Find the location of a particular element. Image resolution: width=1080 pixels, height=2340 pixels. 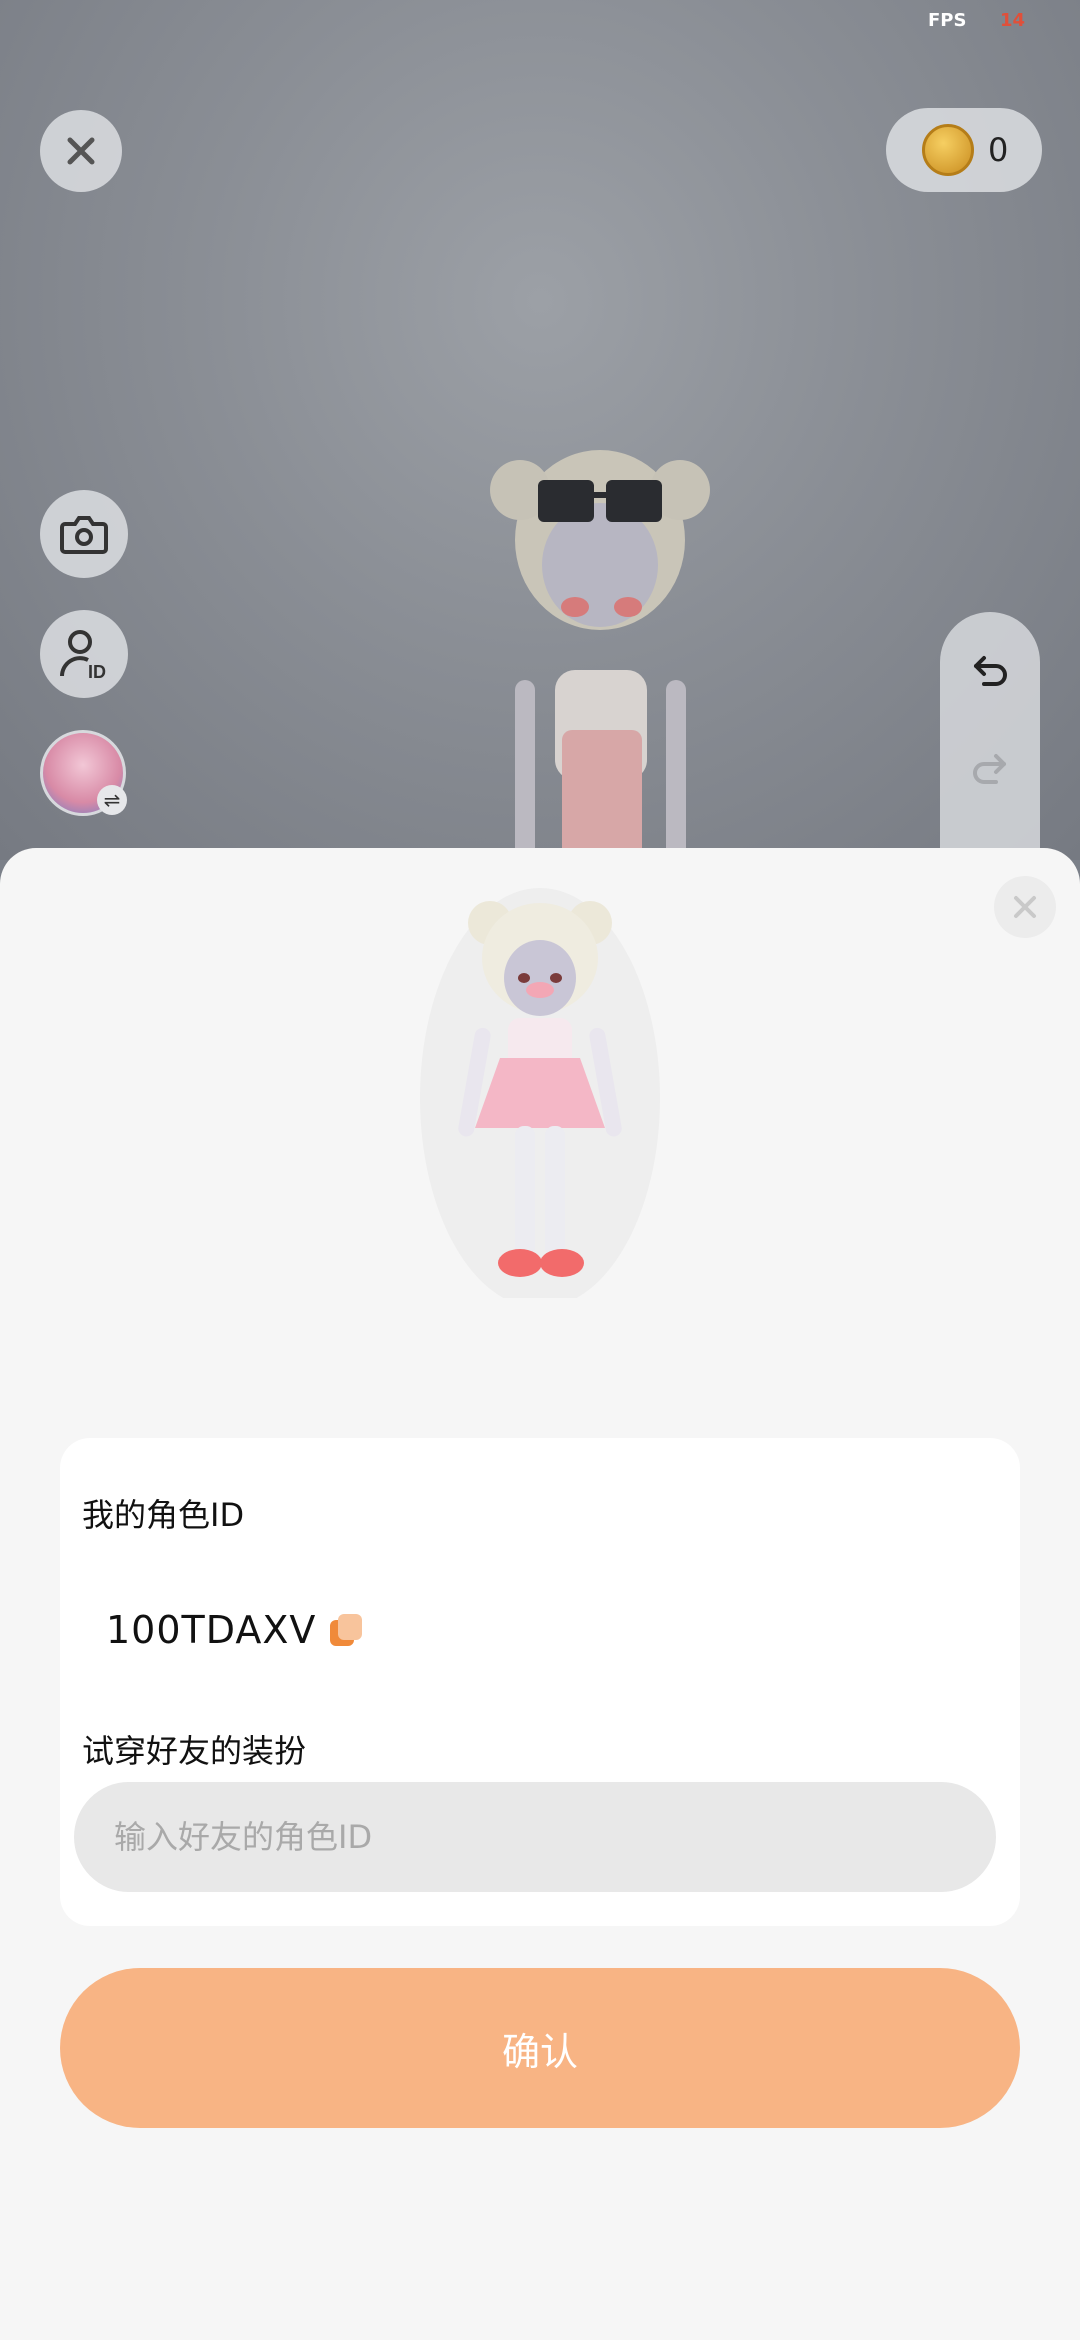

fps-value: 14 is located at coordinates (1013, 20).